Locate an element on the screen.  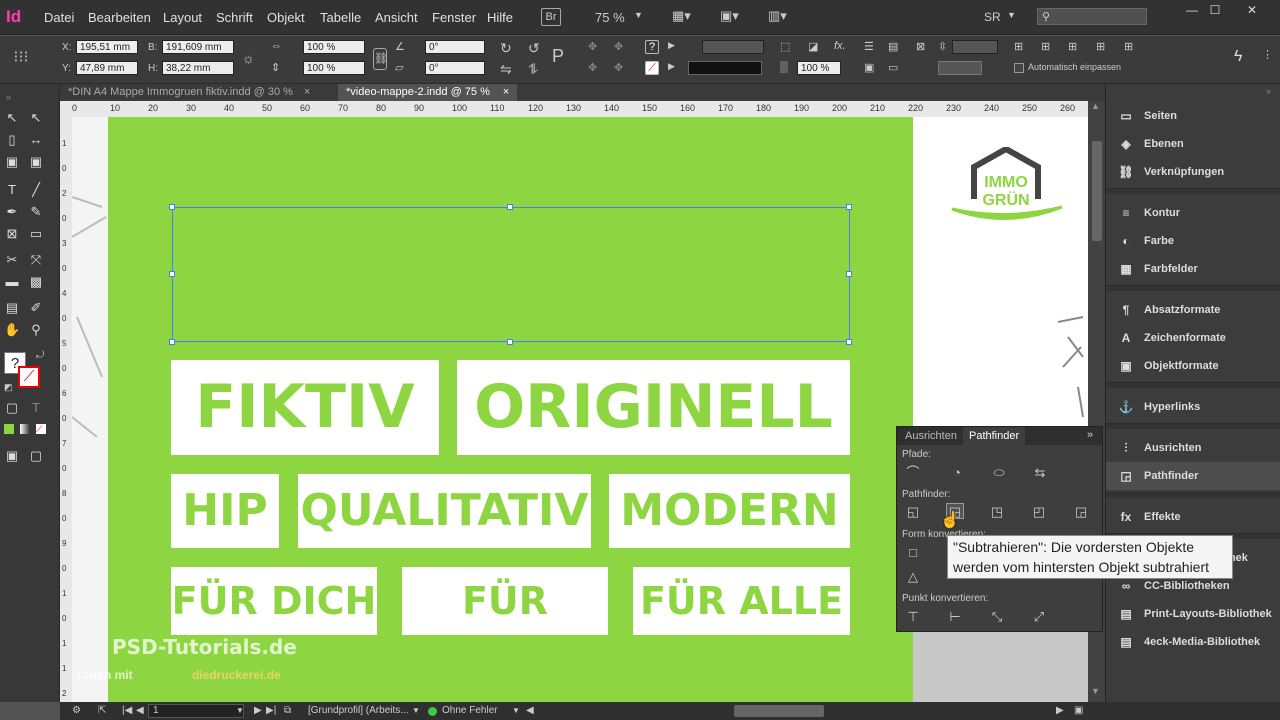
zoom-tool-icon: ⚲ is located at coordinates (36, 330).